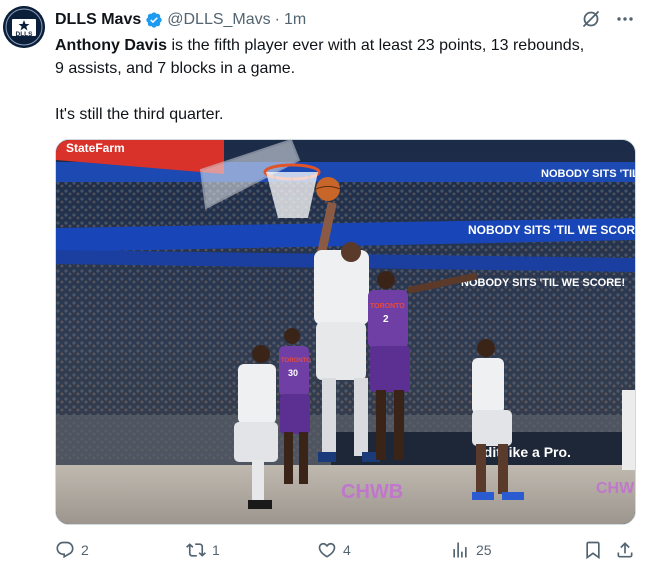 Image resolution: width=647 pixels, height=578 pixels. I want to click on views-icon, so click(460, 550).